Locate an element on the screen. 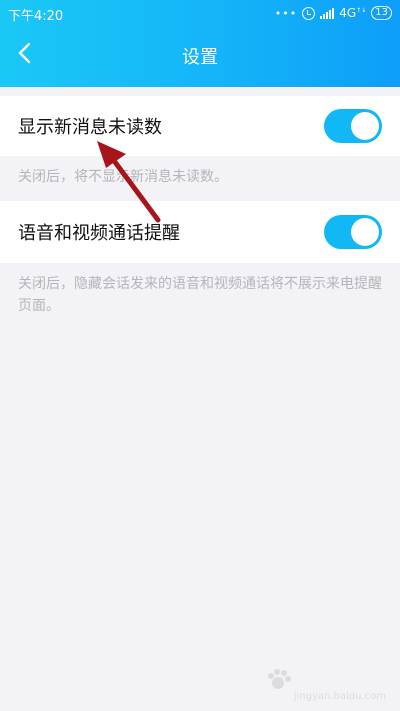 This screenshot has width=400, height=711. page-title: 设置 is located at coordinates (200, 57).